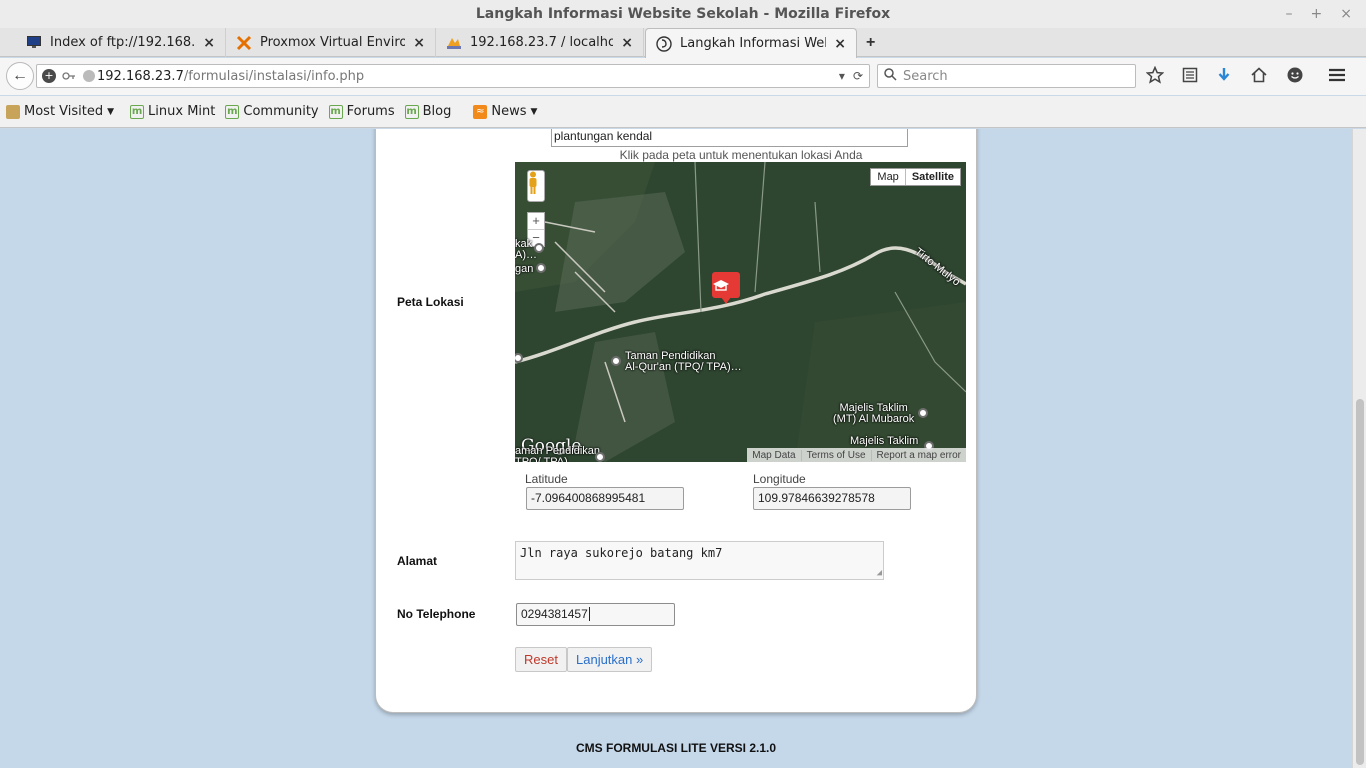 The width and height of the screenshot is (1366, 768). Describe the element at coordinates (751, 43) in the screenshot. I see `tab-langkah-informasi: Langkah Informasi Websi… ×` at that location.